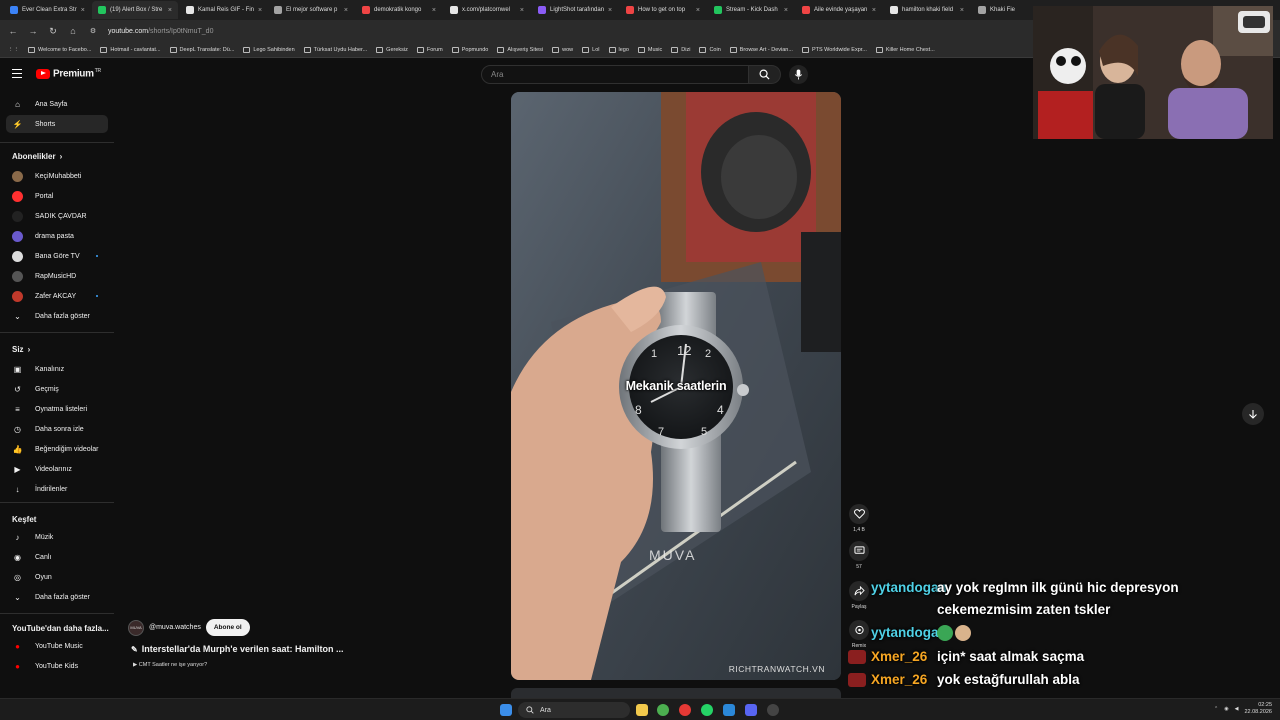 Image resolution: width=1280 pixels, height=720 pixels. Describe the element at coordinates (392, 49) in the screenshot. I see `bookmark-item: Gereksiz` at that location.